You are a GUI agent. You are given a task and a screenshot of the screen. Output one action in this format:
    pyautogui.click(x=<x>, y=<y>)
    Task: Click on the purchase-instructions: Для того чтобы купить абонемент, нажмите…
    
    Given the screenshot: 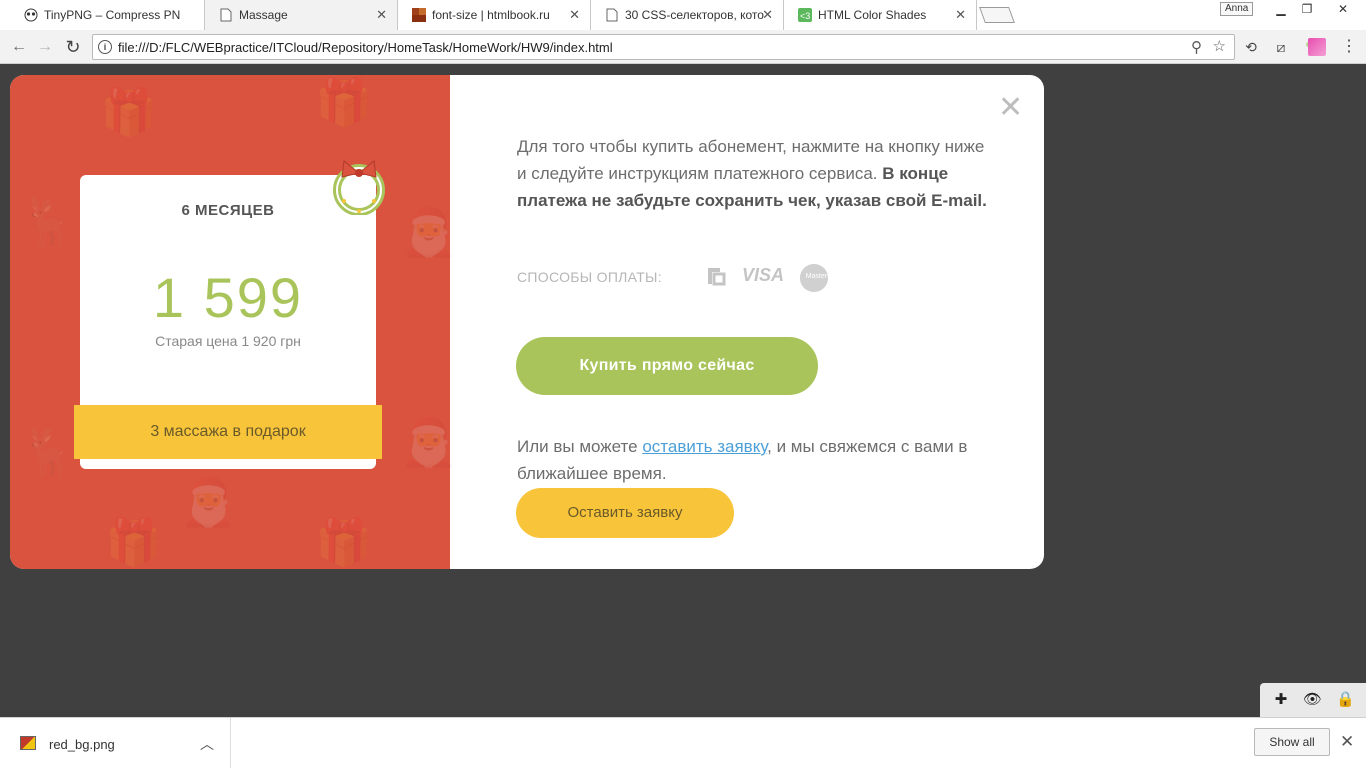 What is the action you would take?
    pyautogui.click(x=752, y=173)
    